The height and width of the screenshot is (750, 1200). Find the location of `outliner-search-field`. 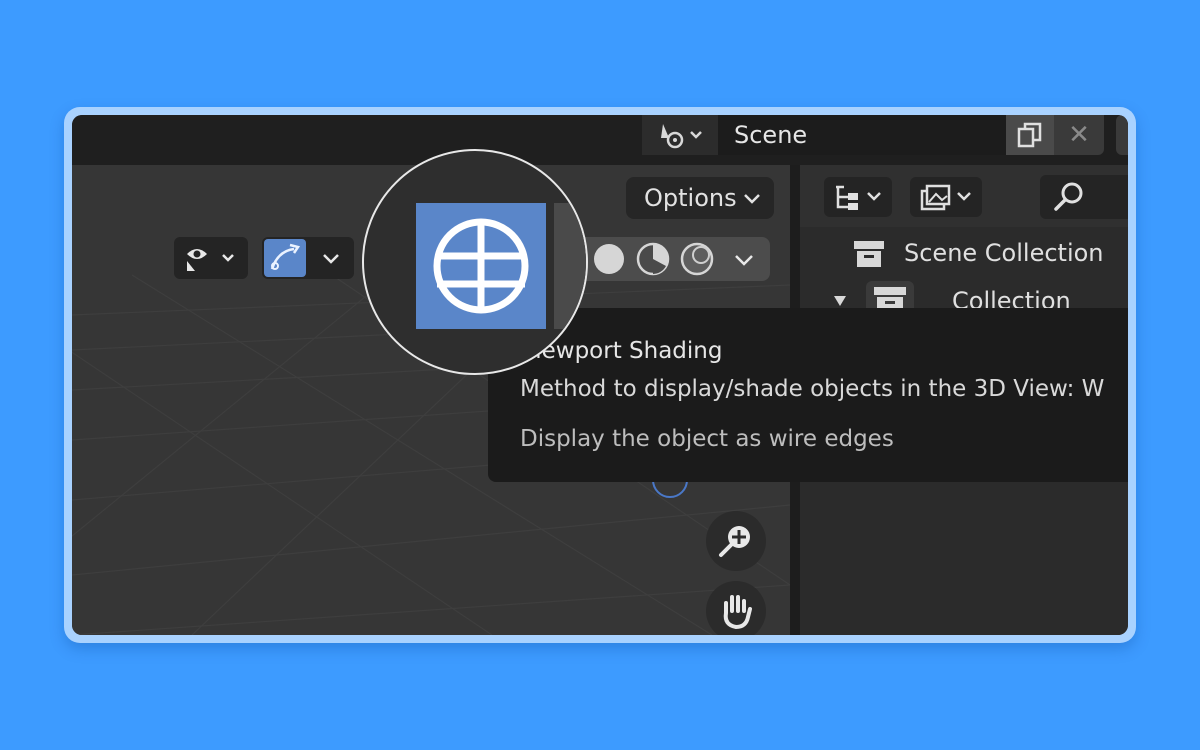

outliner-search-field is located at coordinates (1084, 197).